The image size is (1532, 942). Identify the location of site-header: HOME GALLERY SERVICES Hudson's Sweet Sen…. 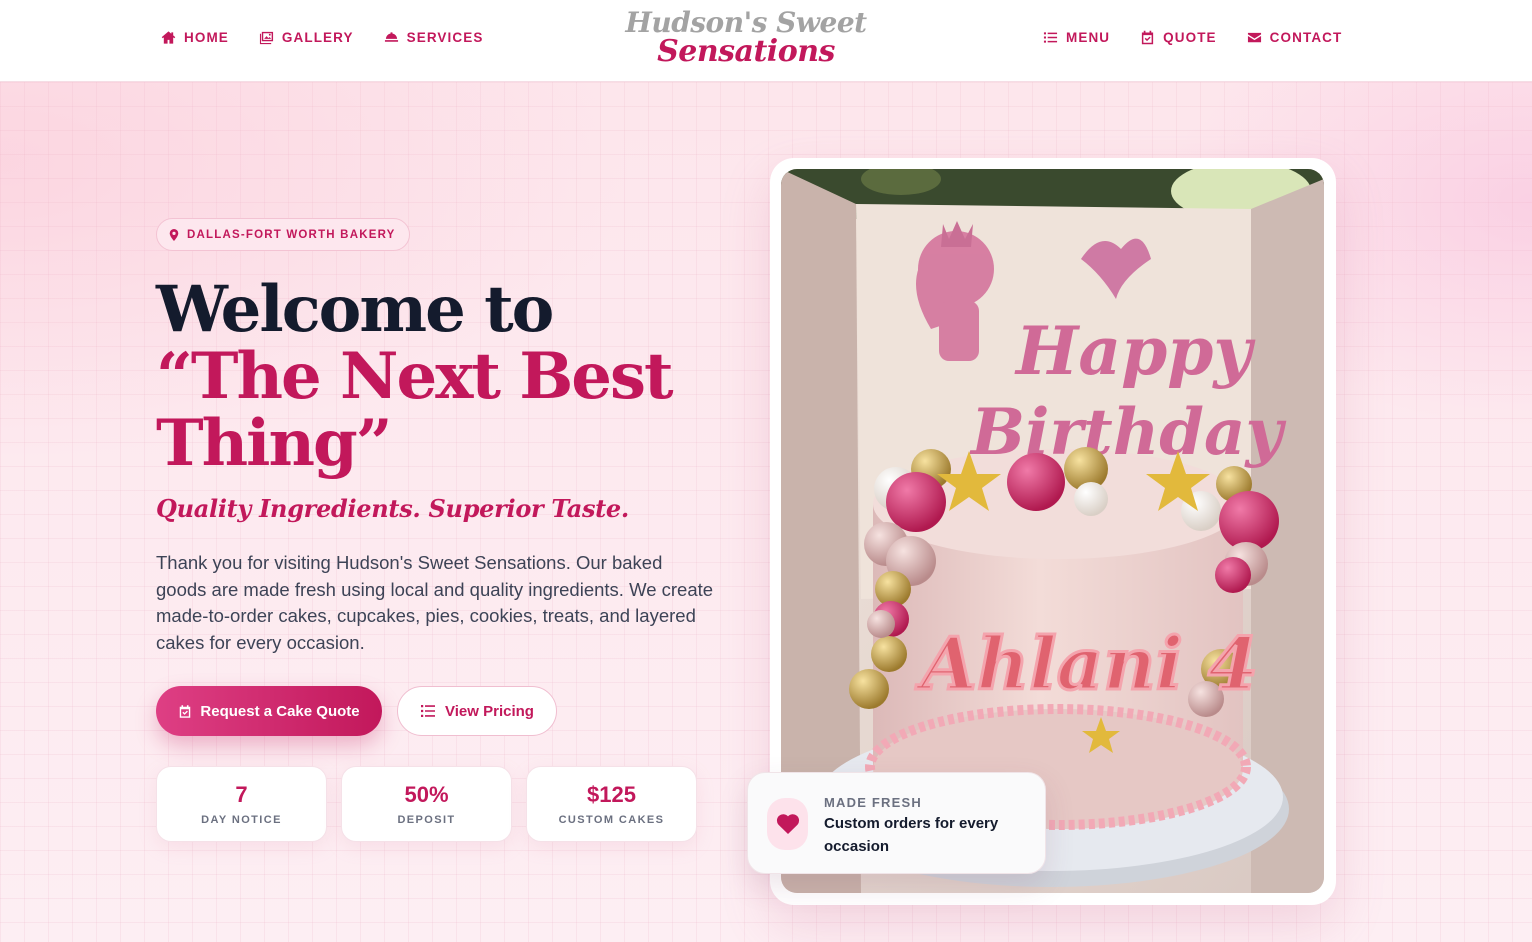
(766, 41).